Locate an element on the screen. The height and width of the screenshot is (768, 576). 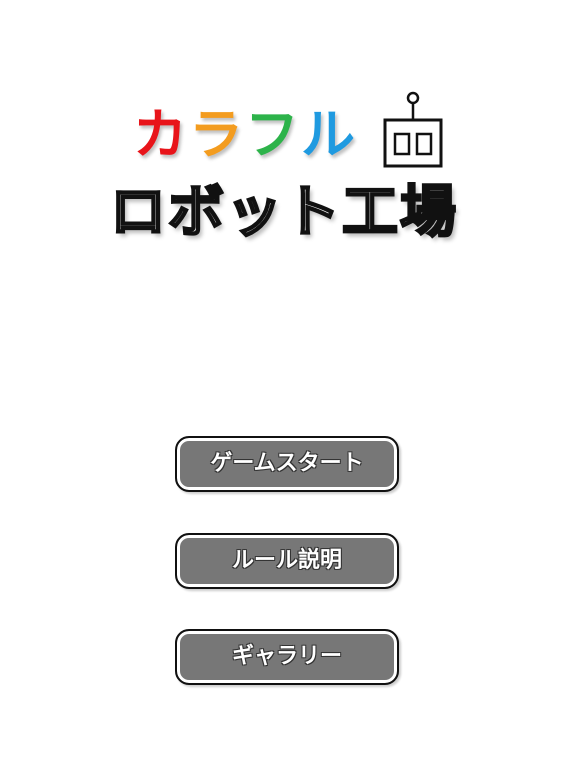
title-line1: カ ラ フ ル is located at coordinates (244, 135).